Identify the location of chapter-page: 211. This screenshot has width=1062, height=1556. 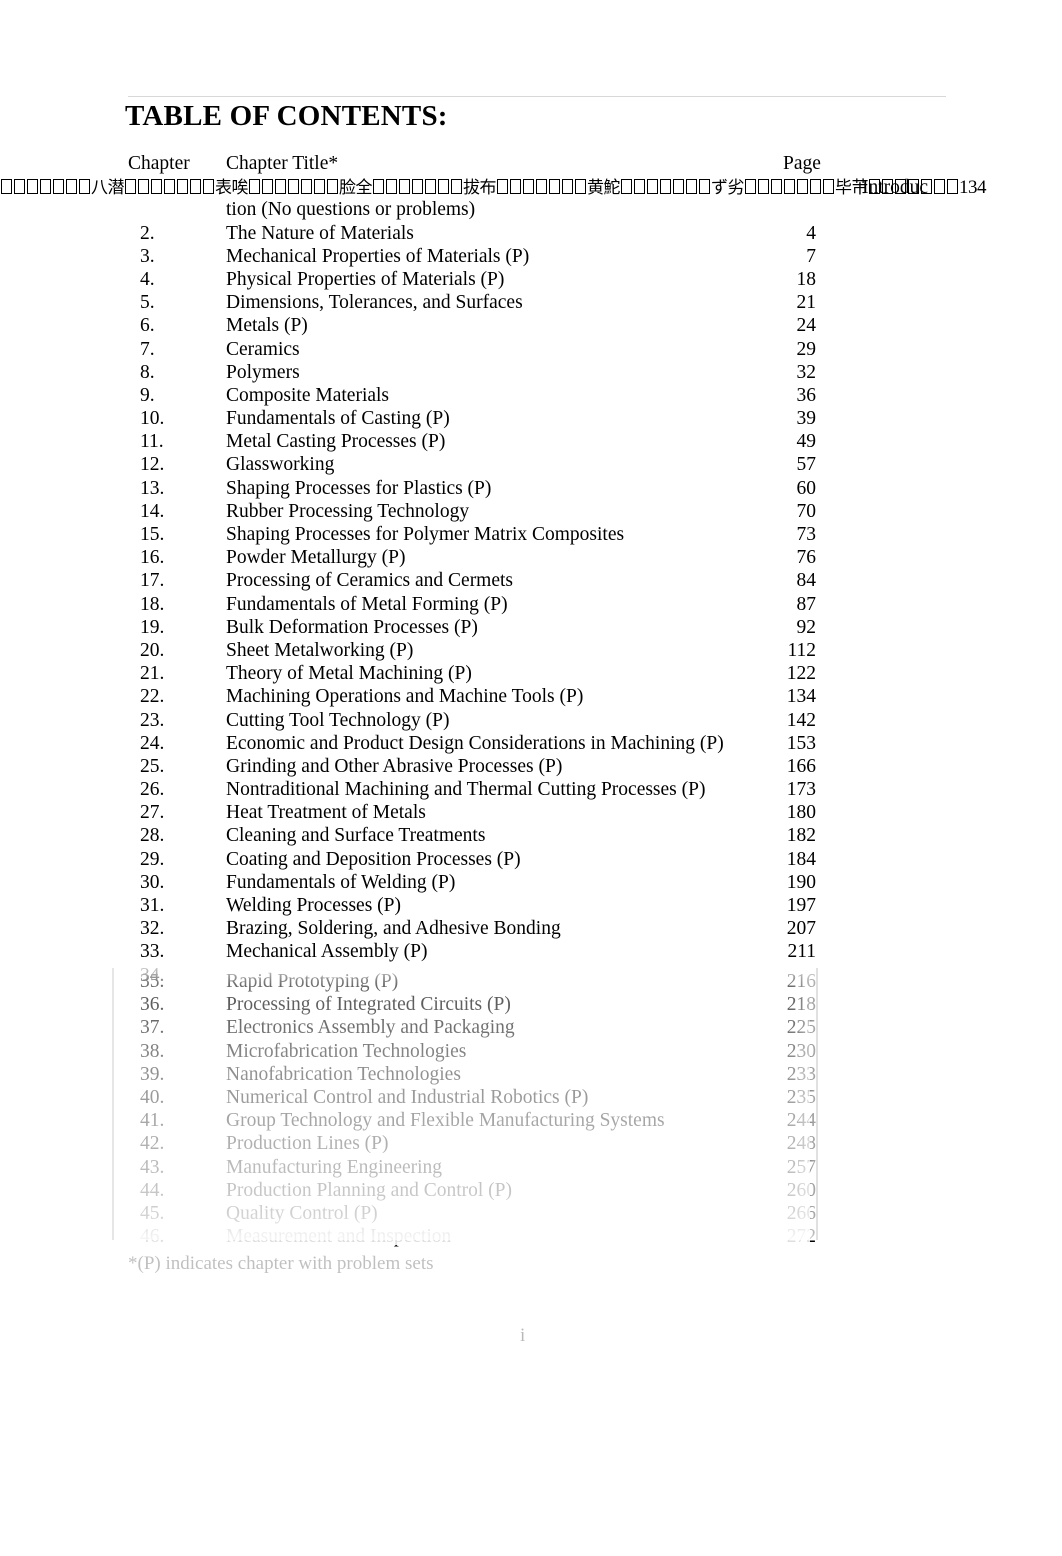
(801, 952).